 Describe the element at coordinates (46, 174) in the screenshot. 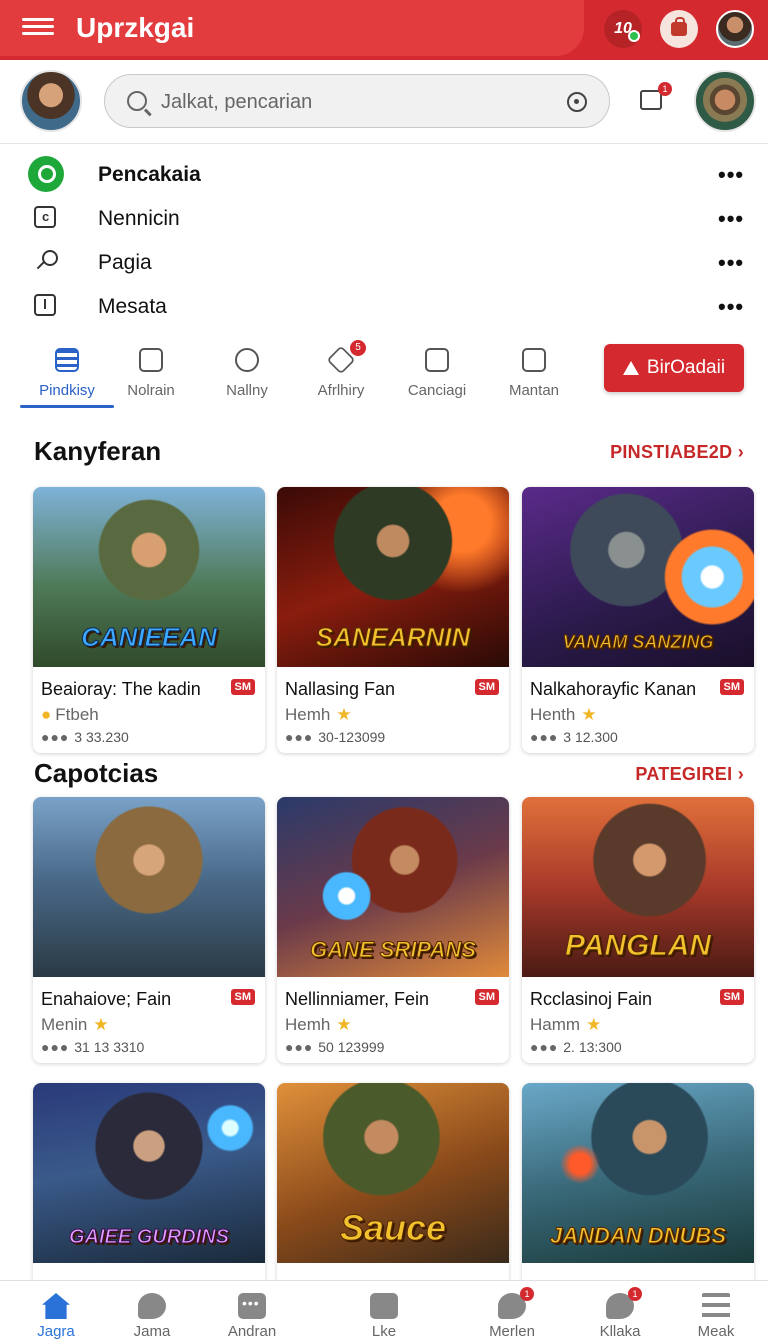

I see `green-search-icon` at that location.